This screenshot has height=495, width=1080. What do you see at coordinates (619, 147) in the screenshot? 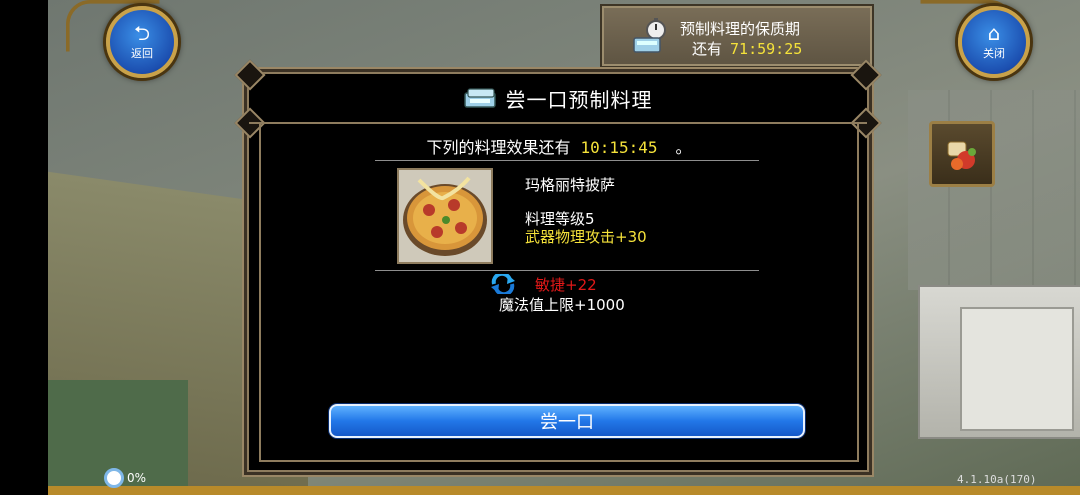
I see `remaining-time: 10:15:45` at bounding box center [619, 147].